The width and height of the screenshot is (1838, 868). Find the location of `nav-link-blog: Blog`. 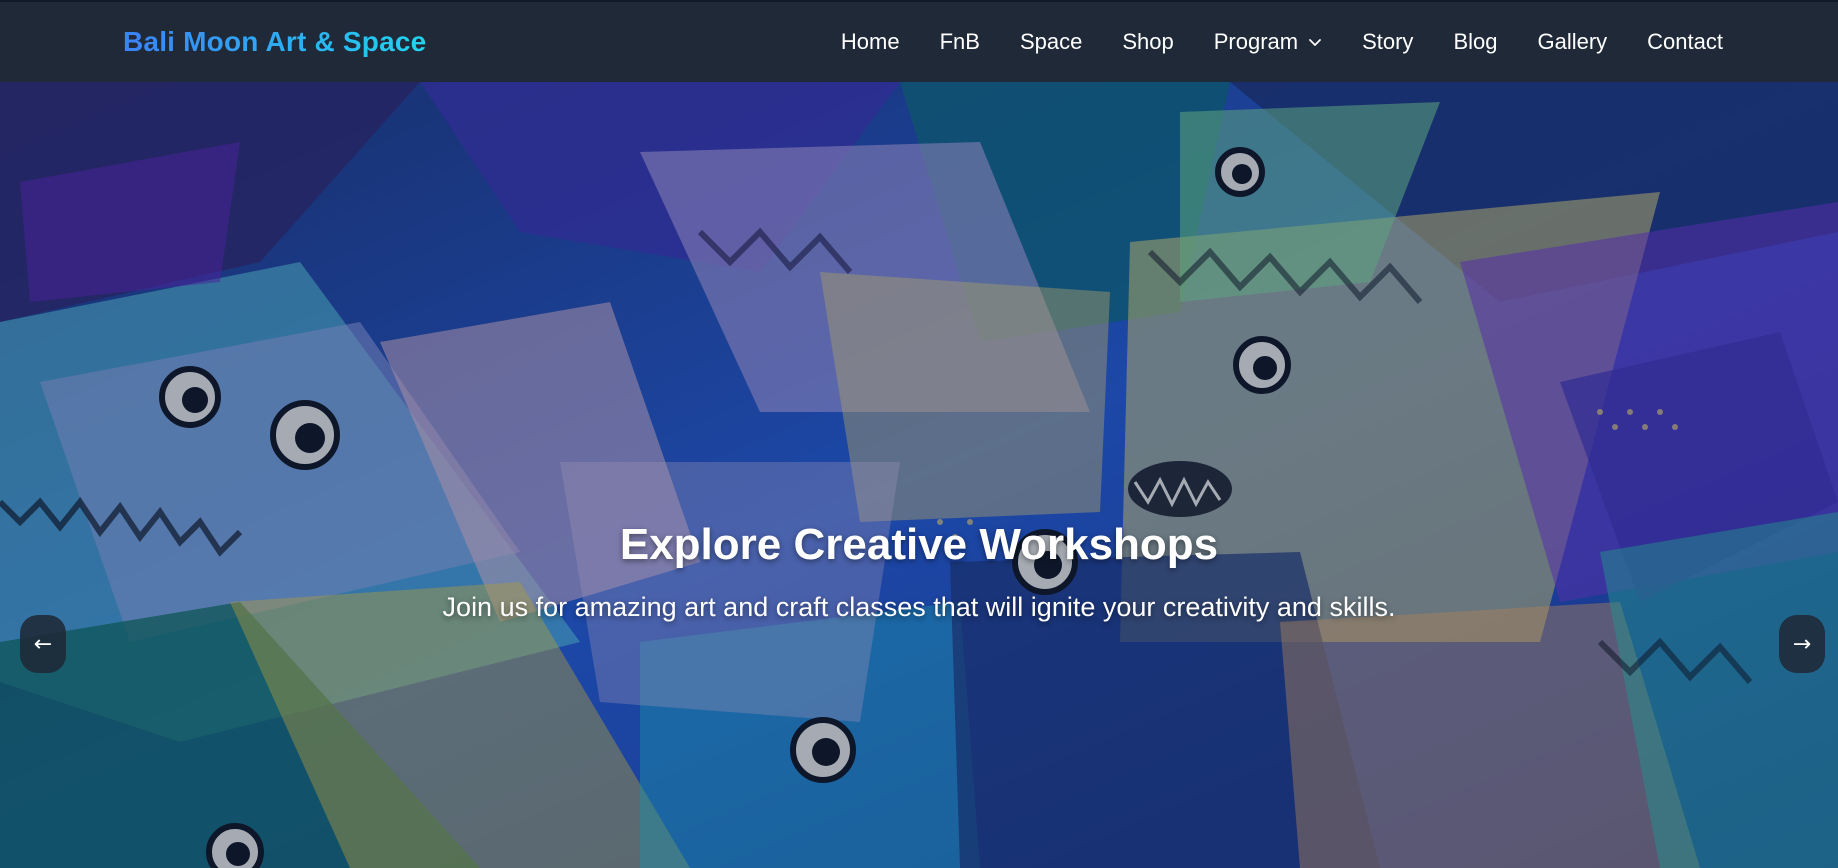

nav-link-blog: Blog is located at coordinates (1475, 42).